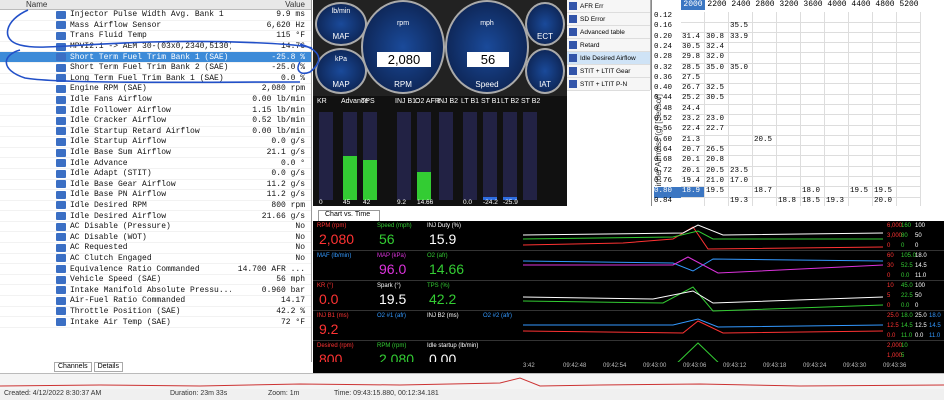 The height and width of the screenshot is (400, 944). I want to click on table-cell: 25.2, so click(693, 99).